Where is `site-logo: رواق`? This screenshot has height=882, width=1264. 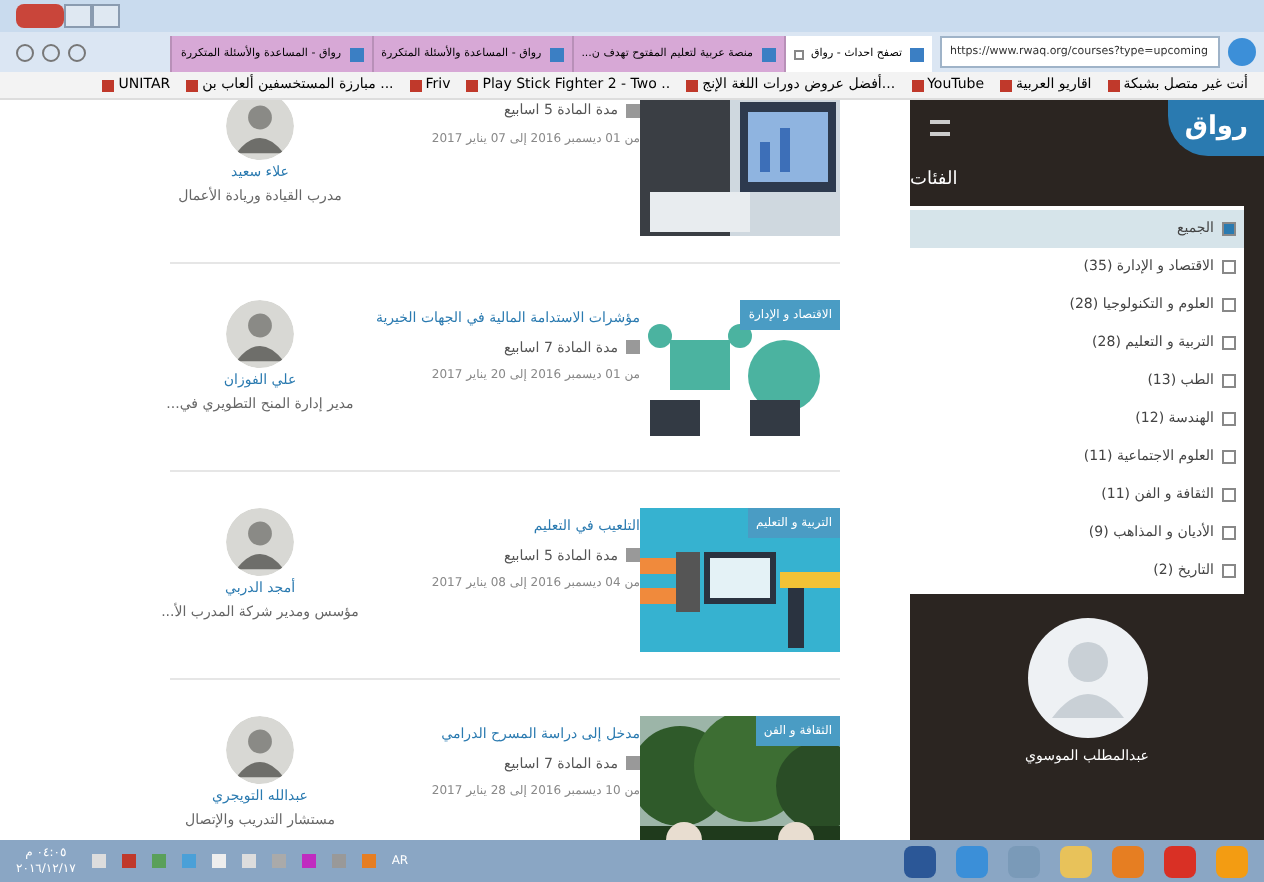 site-logo: رواق is located at coordinates (1216, 127).